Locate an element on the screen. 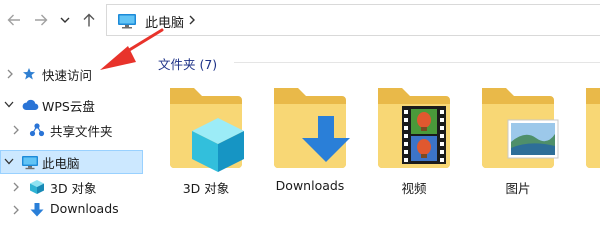 This screenshot has height=240, width=600. folder-tile-label: 视频 is located at coordinates (414, 188).